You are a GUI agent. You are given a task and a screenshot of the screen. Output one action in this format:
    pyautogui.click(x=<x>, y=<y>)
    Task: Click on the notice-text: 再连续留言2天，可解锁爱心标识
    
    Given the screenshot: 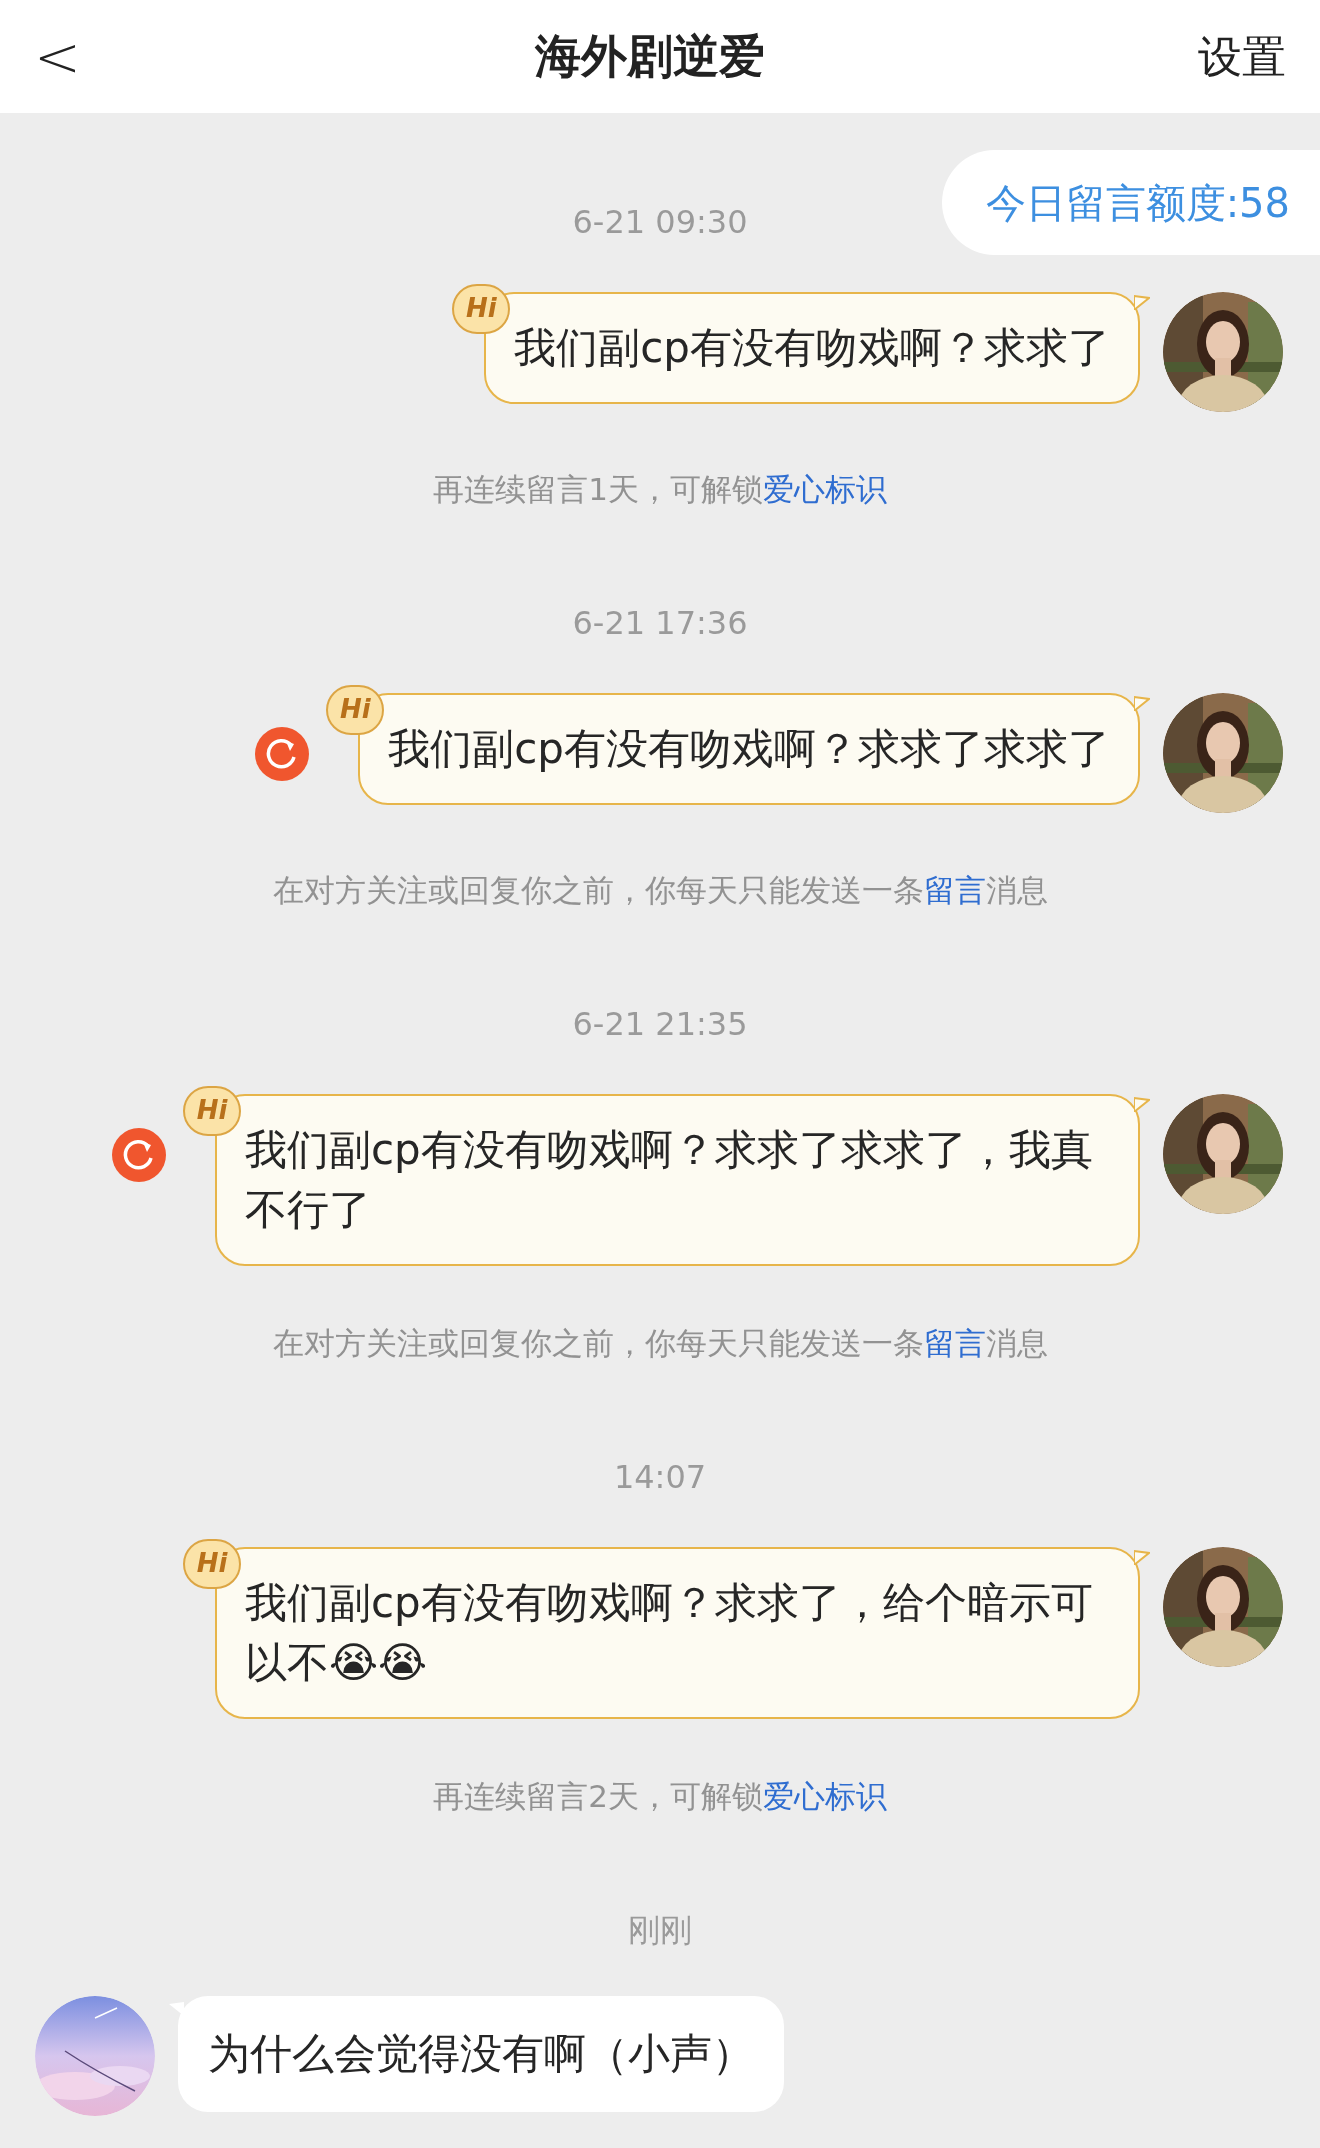 What is the action you would take?
    pyautogui.click(x=660, y=1796)
    